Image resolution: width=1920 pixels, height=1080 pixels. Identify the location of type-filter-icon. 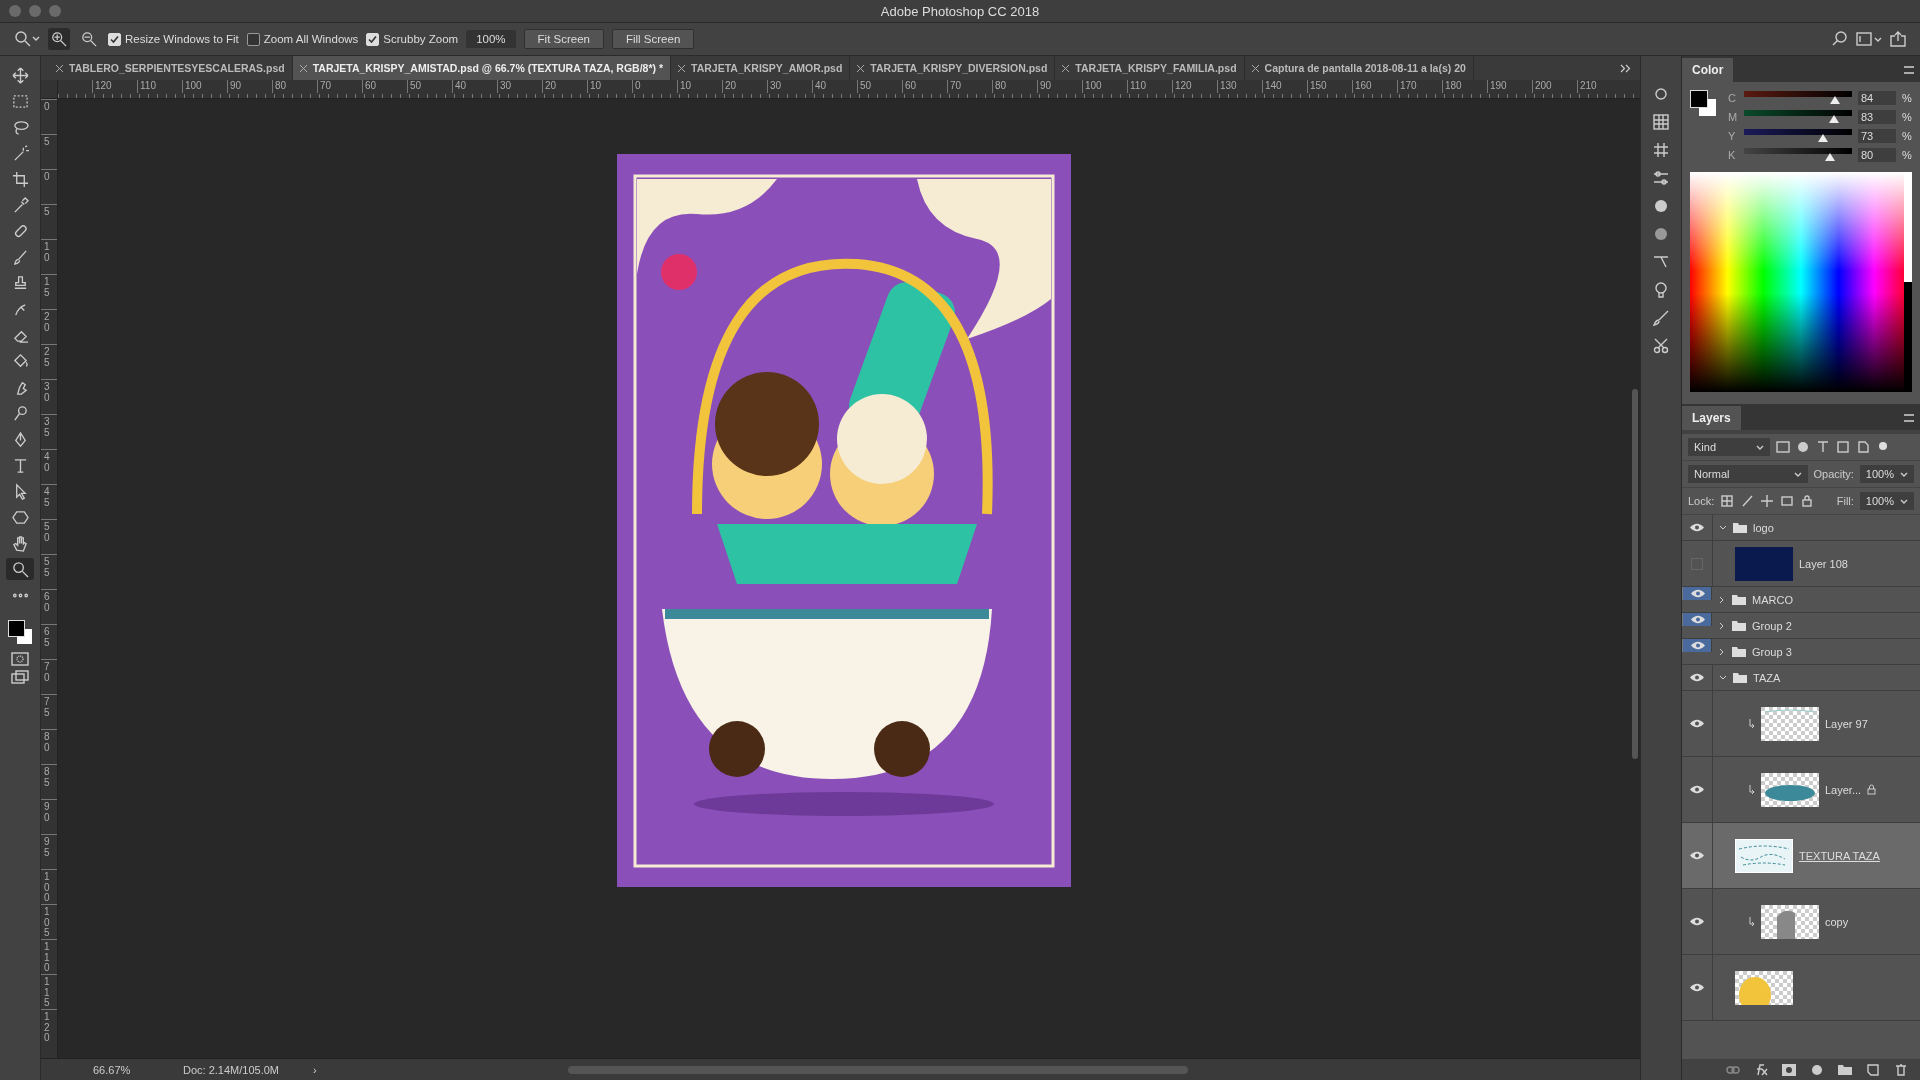
(1823, 447).